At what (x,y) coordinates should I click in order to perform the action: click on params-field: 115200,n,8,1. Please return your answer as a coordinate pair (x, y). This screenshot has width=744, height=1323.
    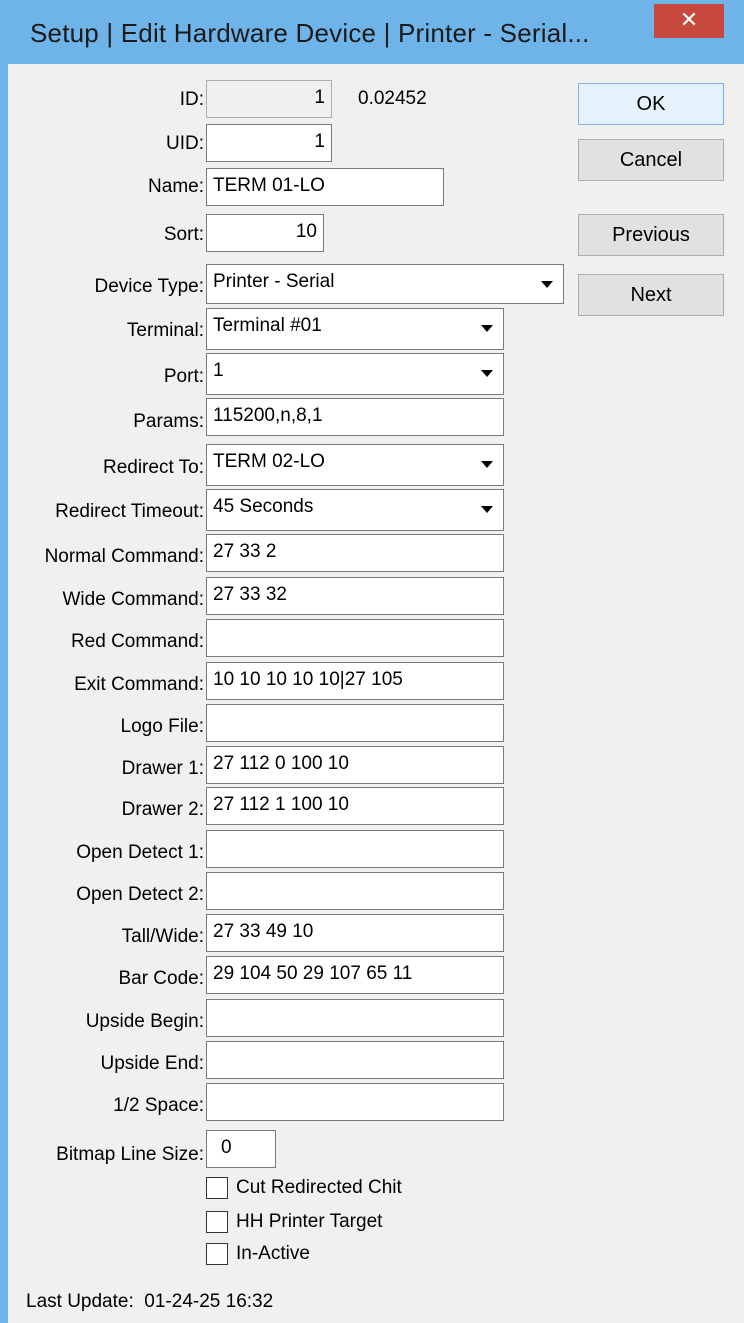
    Looking at the image, I should click on (355, 417).